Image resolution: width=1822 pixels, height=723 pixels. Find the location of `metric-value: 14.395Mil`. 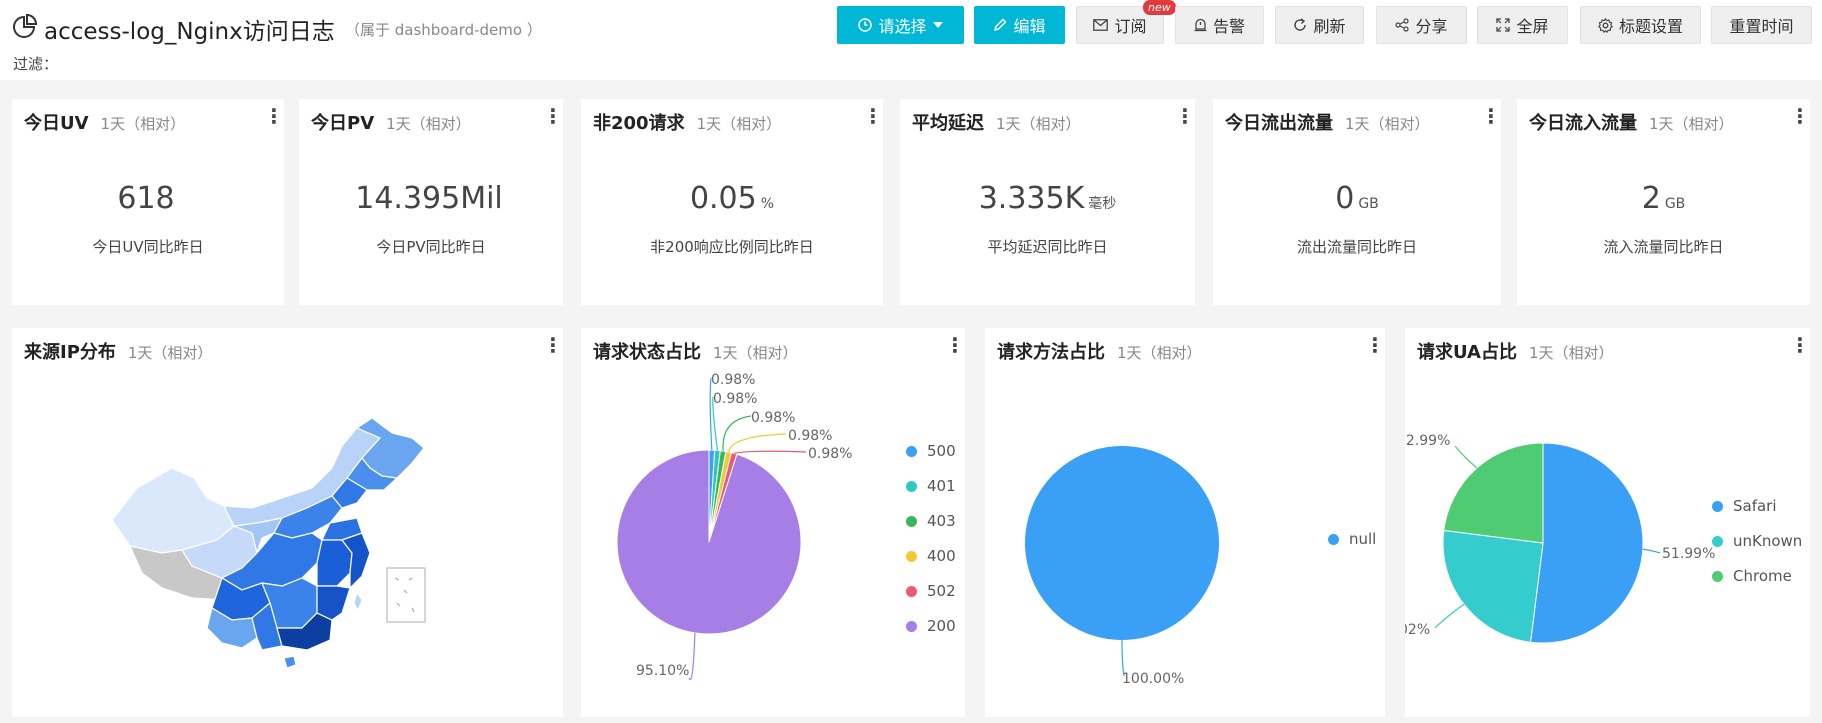

metric-value: 14.395Mil is located at coordinates (431, 198).